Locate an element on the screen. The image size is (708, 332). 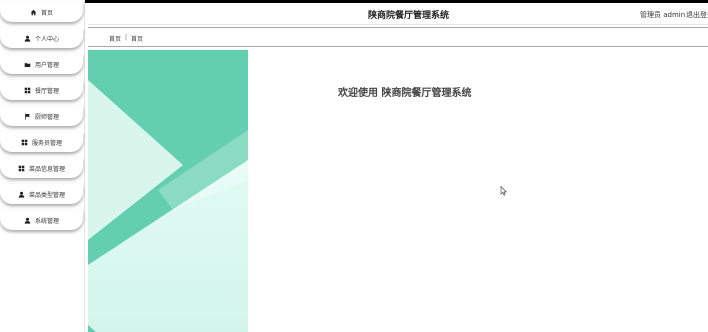
sidebar-item-waiter: 服务员管理 is located at coordinates (41, 142).